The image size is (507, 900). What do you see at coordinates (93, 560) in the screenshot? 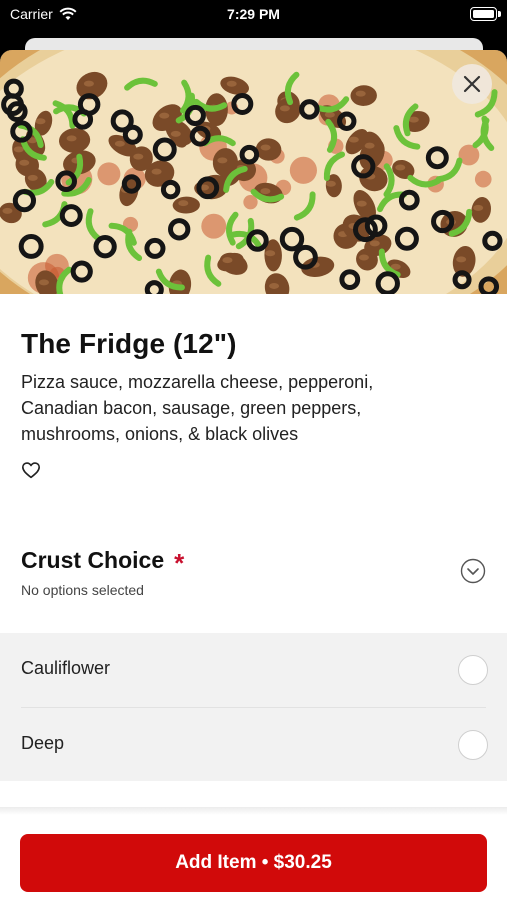
I see `crust-title-label: Crust Choice` at bounding box center [93, 560].